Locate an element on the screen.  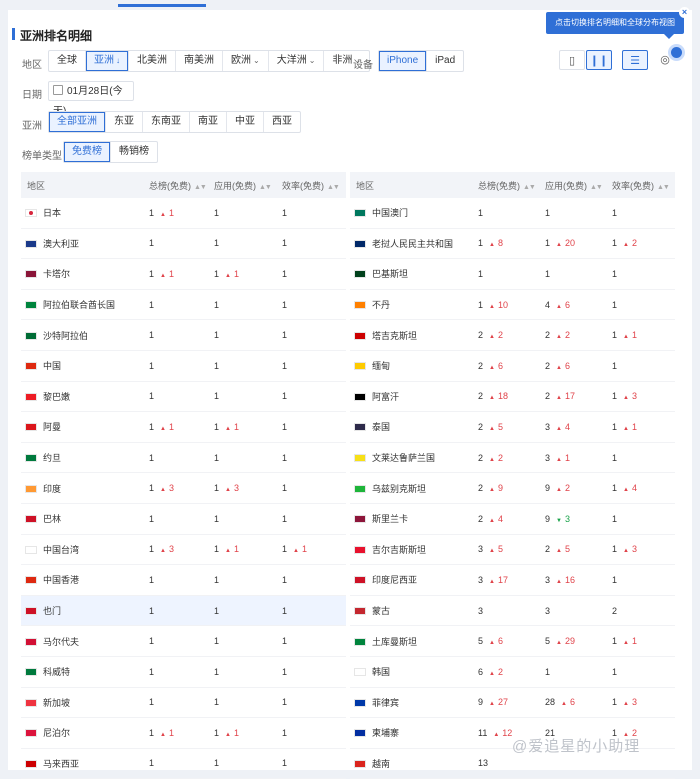
table-row: 乌兹别克斯坦 2 ▲ 9 9 ▲ 2 1 ▲ 4 is located at coordinates (512, 488).